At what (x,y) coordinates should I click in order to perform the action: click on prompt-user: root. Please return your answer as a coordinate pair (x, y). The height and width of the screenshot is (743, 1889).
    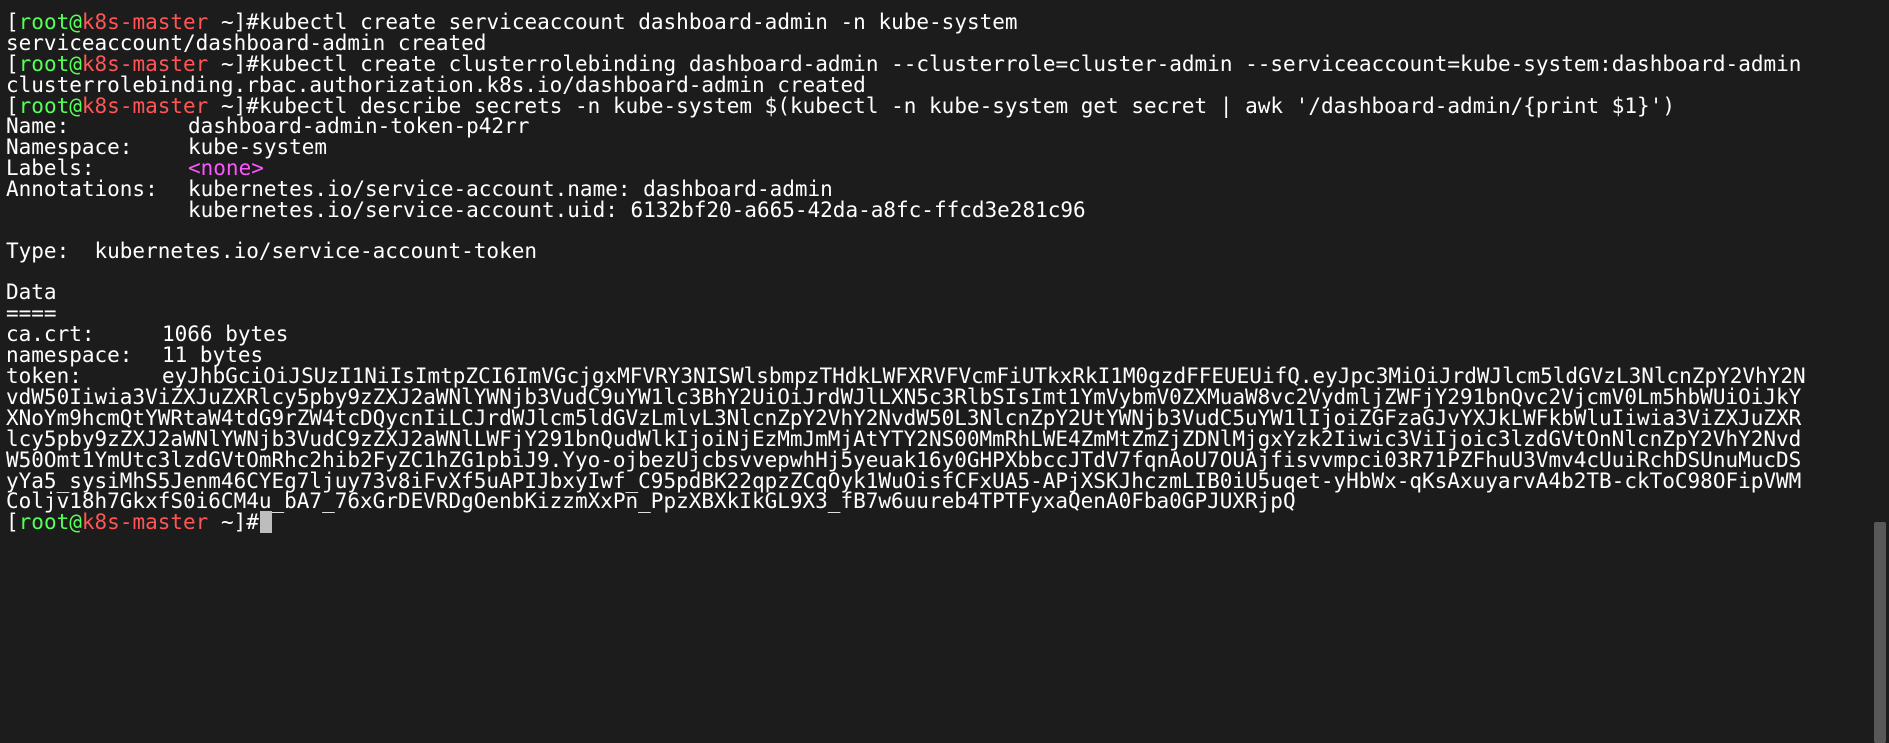
    Looking at the image, I should click on (44, 522).